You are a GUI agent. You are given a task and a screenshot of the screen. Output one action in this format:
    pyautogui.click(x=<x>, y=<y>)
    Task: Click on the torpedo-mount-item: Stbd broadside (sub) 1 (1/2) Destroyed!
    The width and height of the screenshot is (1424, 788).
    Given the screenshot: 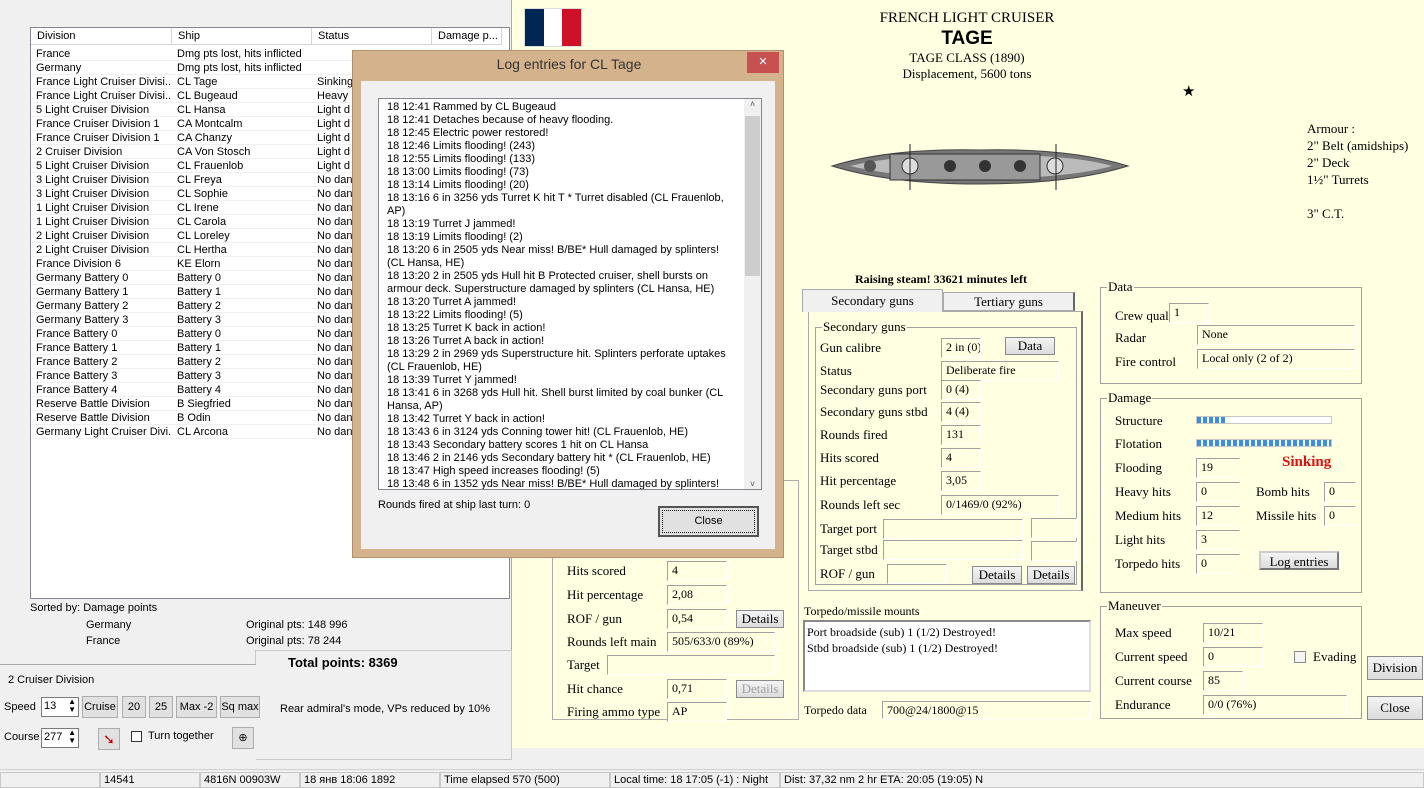 What is the action you would take?
    pyautogui.click(x=947, y=648)
    